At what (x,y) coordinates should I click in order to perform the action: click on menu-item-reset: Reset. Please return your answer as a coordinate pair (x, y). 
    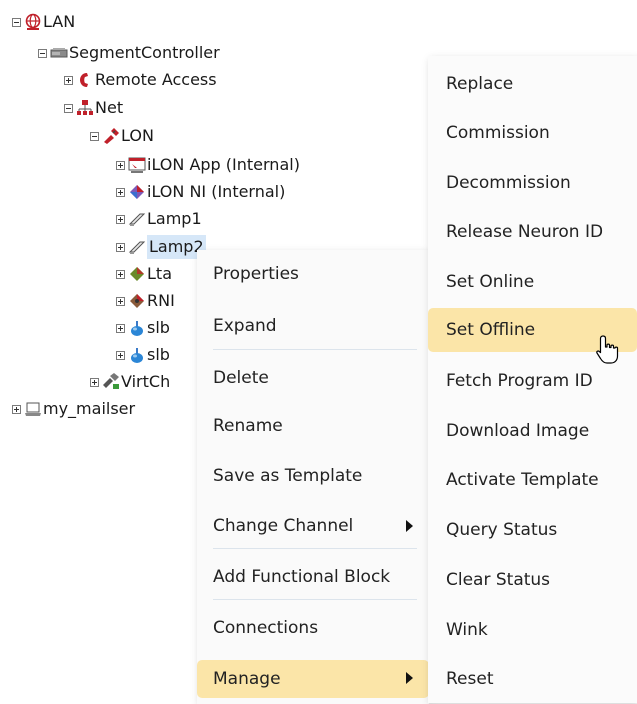
    Looking at the image, I should click on (532, 679).